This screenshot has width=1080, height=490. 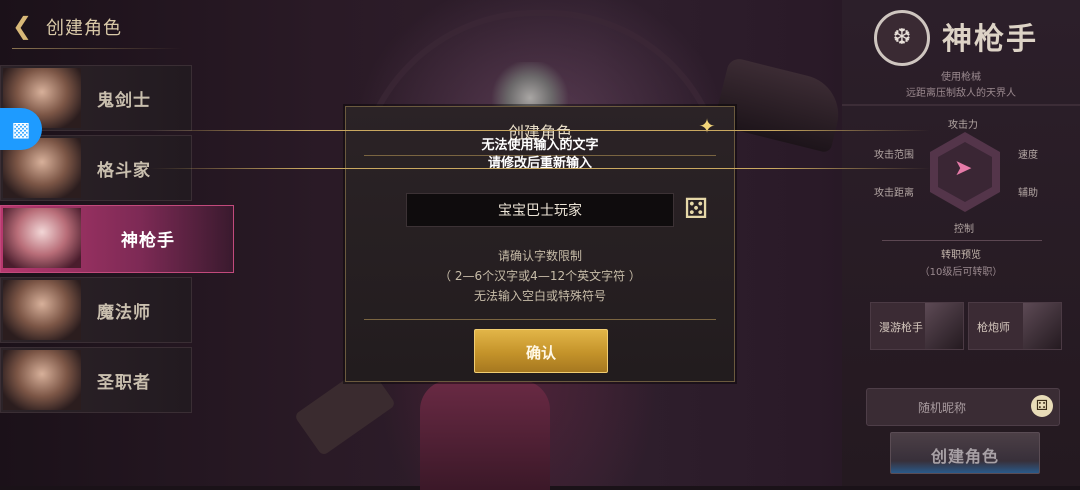 I want to click on stat-attack-distance: 攻击距离, so click(x=894, y=193).